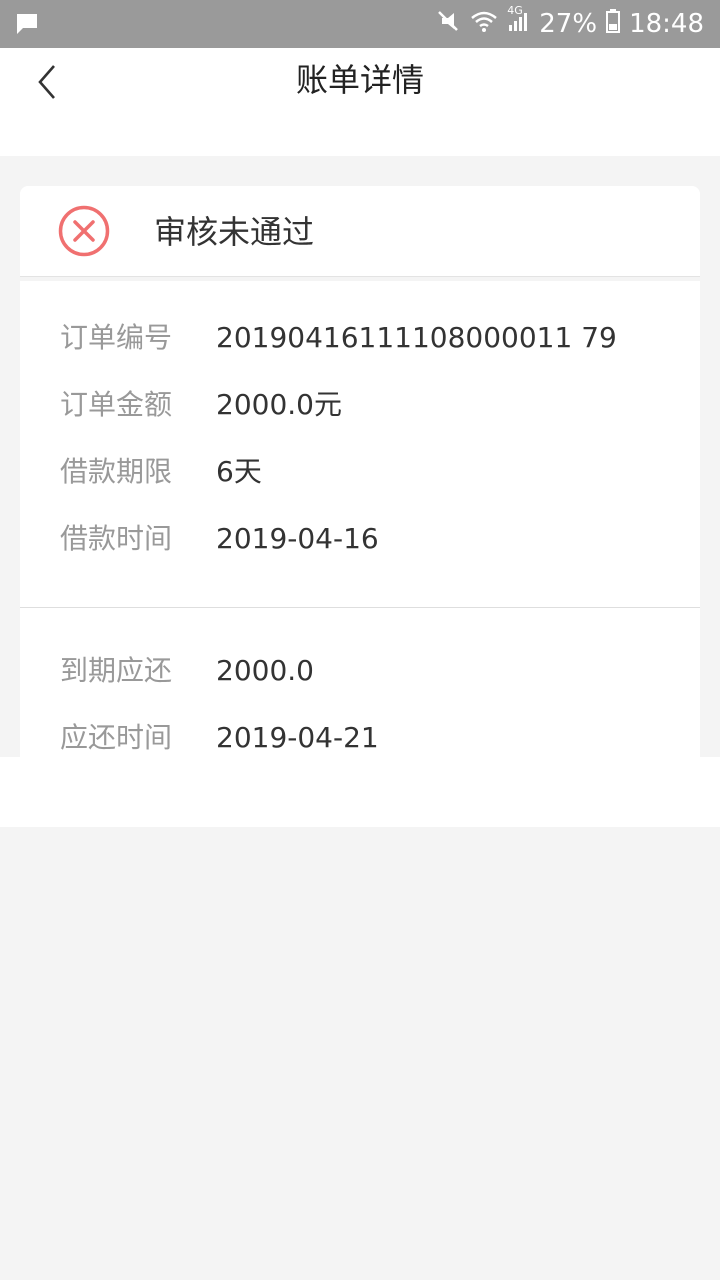 The height and width of the screenshot is (1280, 720). I want to click on loan-term-row: 借款期限 6天, so click(161, 472).